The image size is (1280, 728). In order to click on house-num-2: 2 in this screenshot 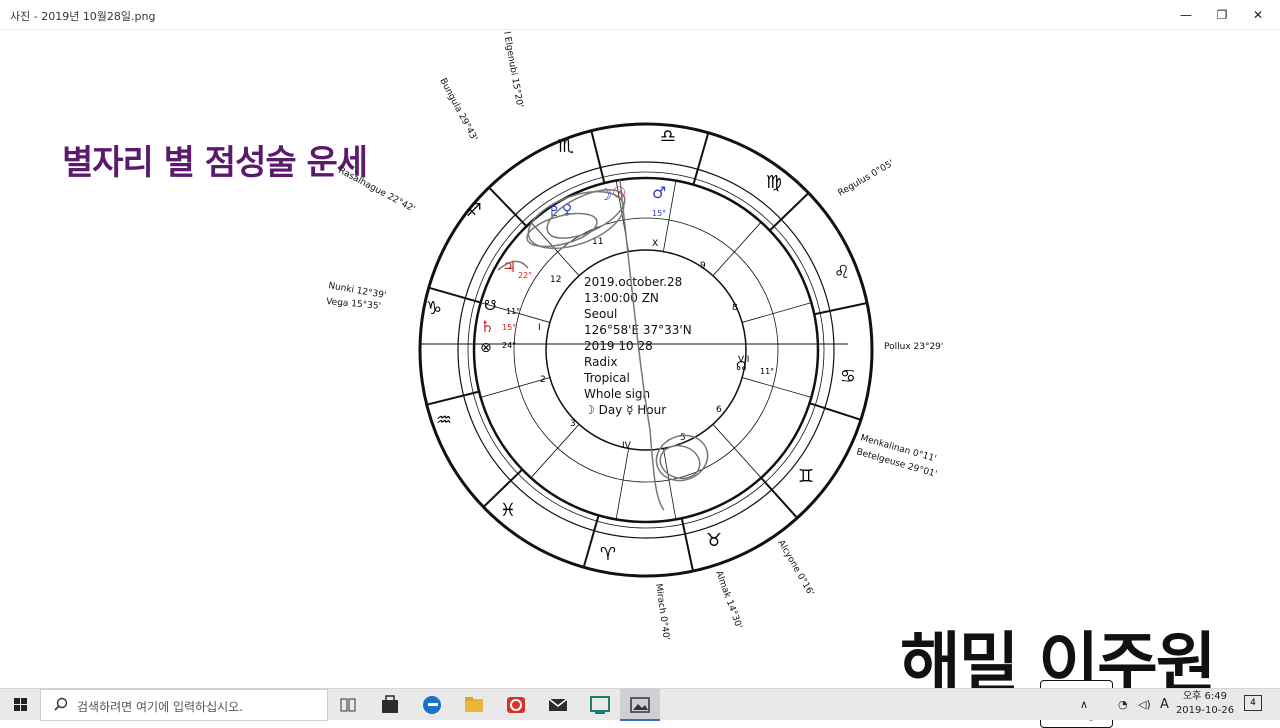, I will do `click(543, 380)`.